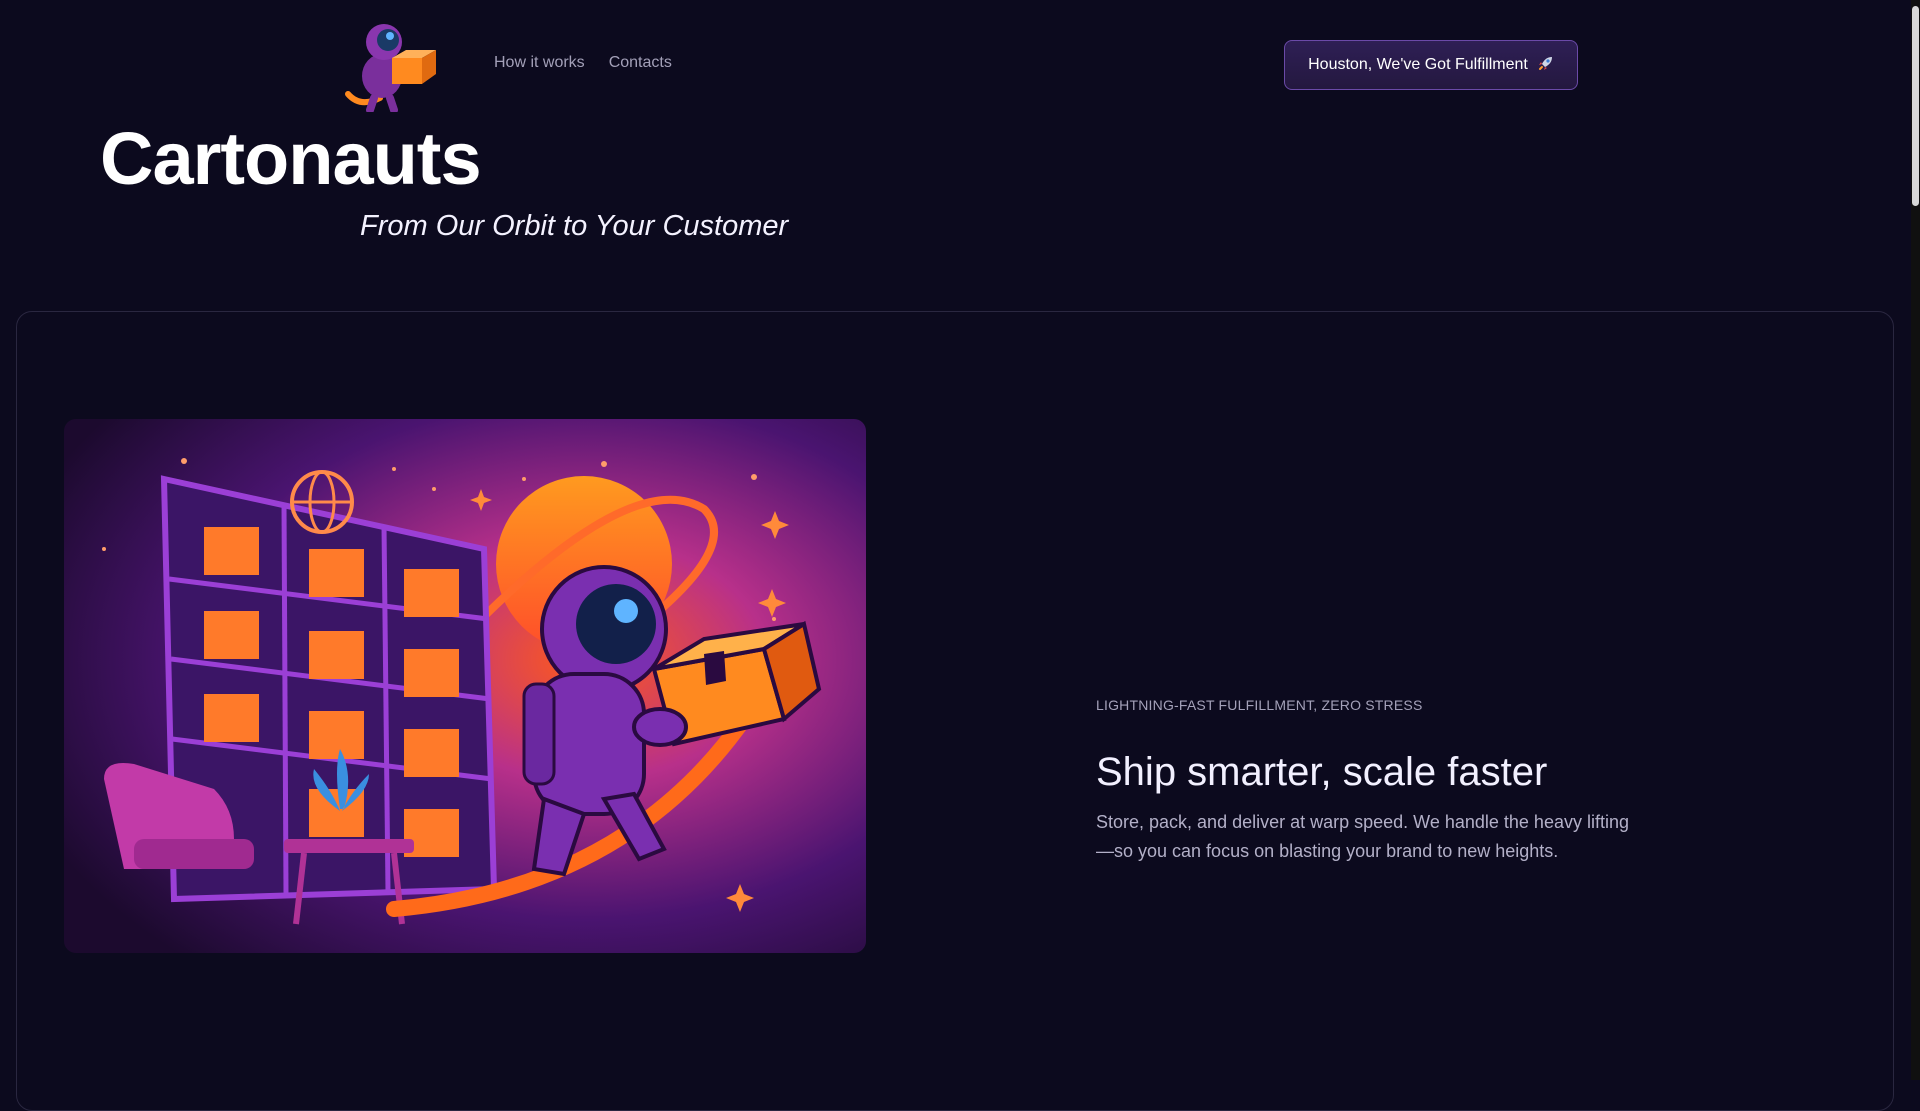 Image resolution: width=1920 pixels, height=1111 pixels. I want to click on brand-tagline: From Our Orbit to Your Customer, so click(574, 226).